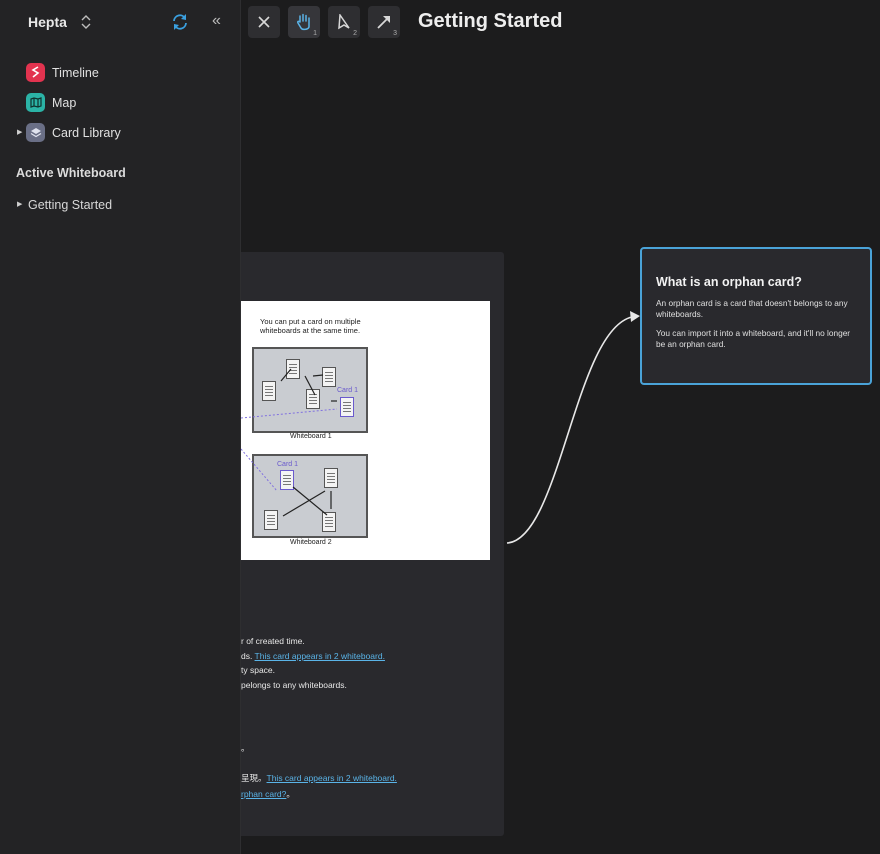  Describe the element at coordinates (70, 205) in the screenshot. I see `whiteboard-item-getting-started: Getting Started` at that location.